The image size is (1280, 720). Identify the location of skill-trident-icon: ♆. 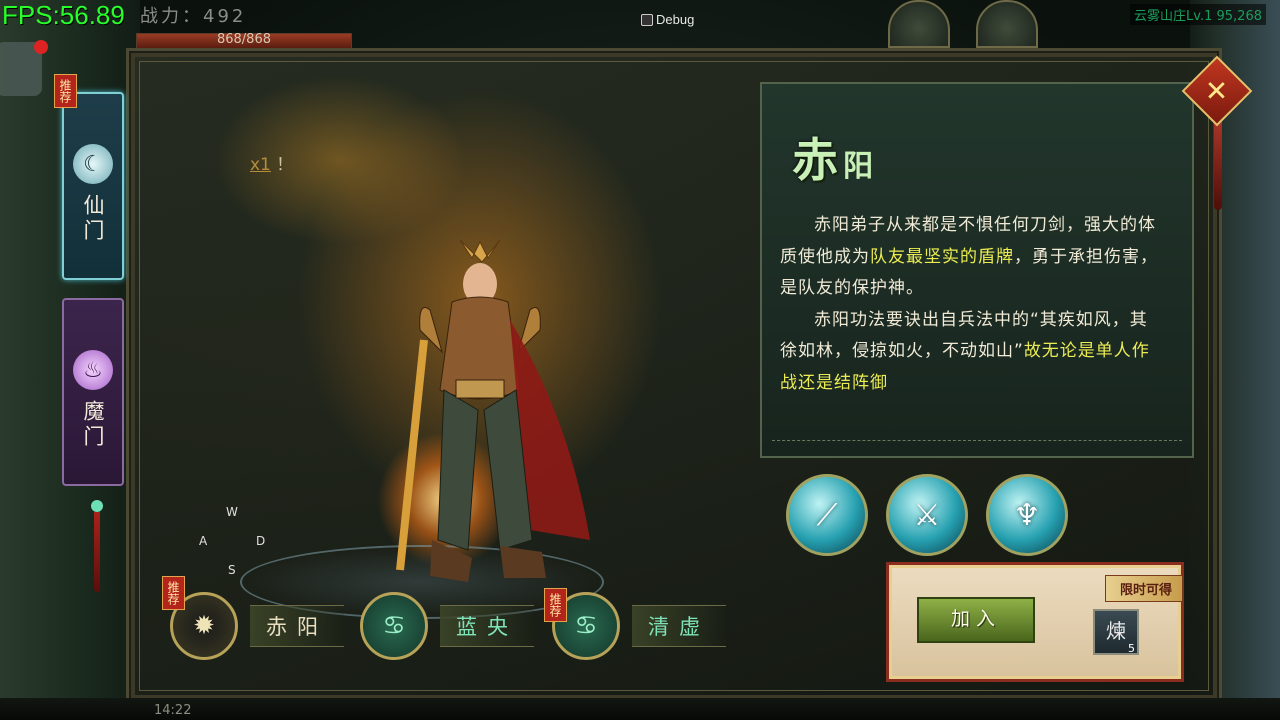
(1027, 515).